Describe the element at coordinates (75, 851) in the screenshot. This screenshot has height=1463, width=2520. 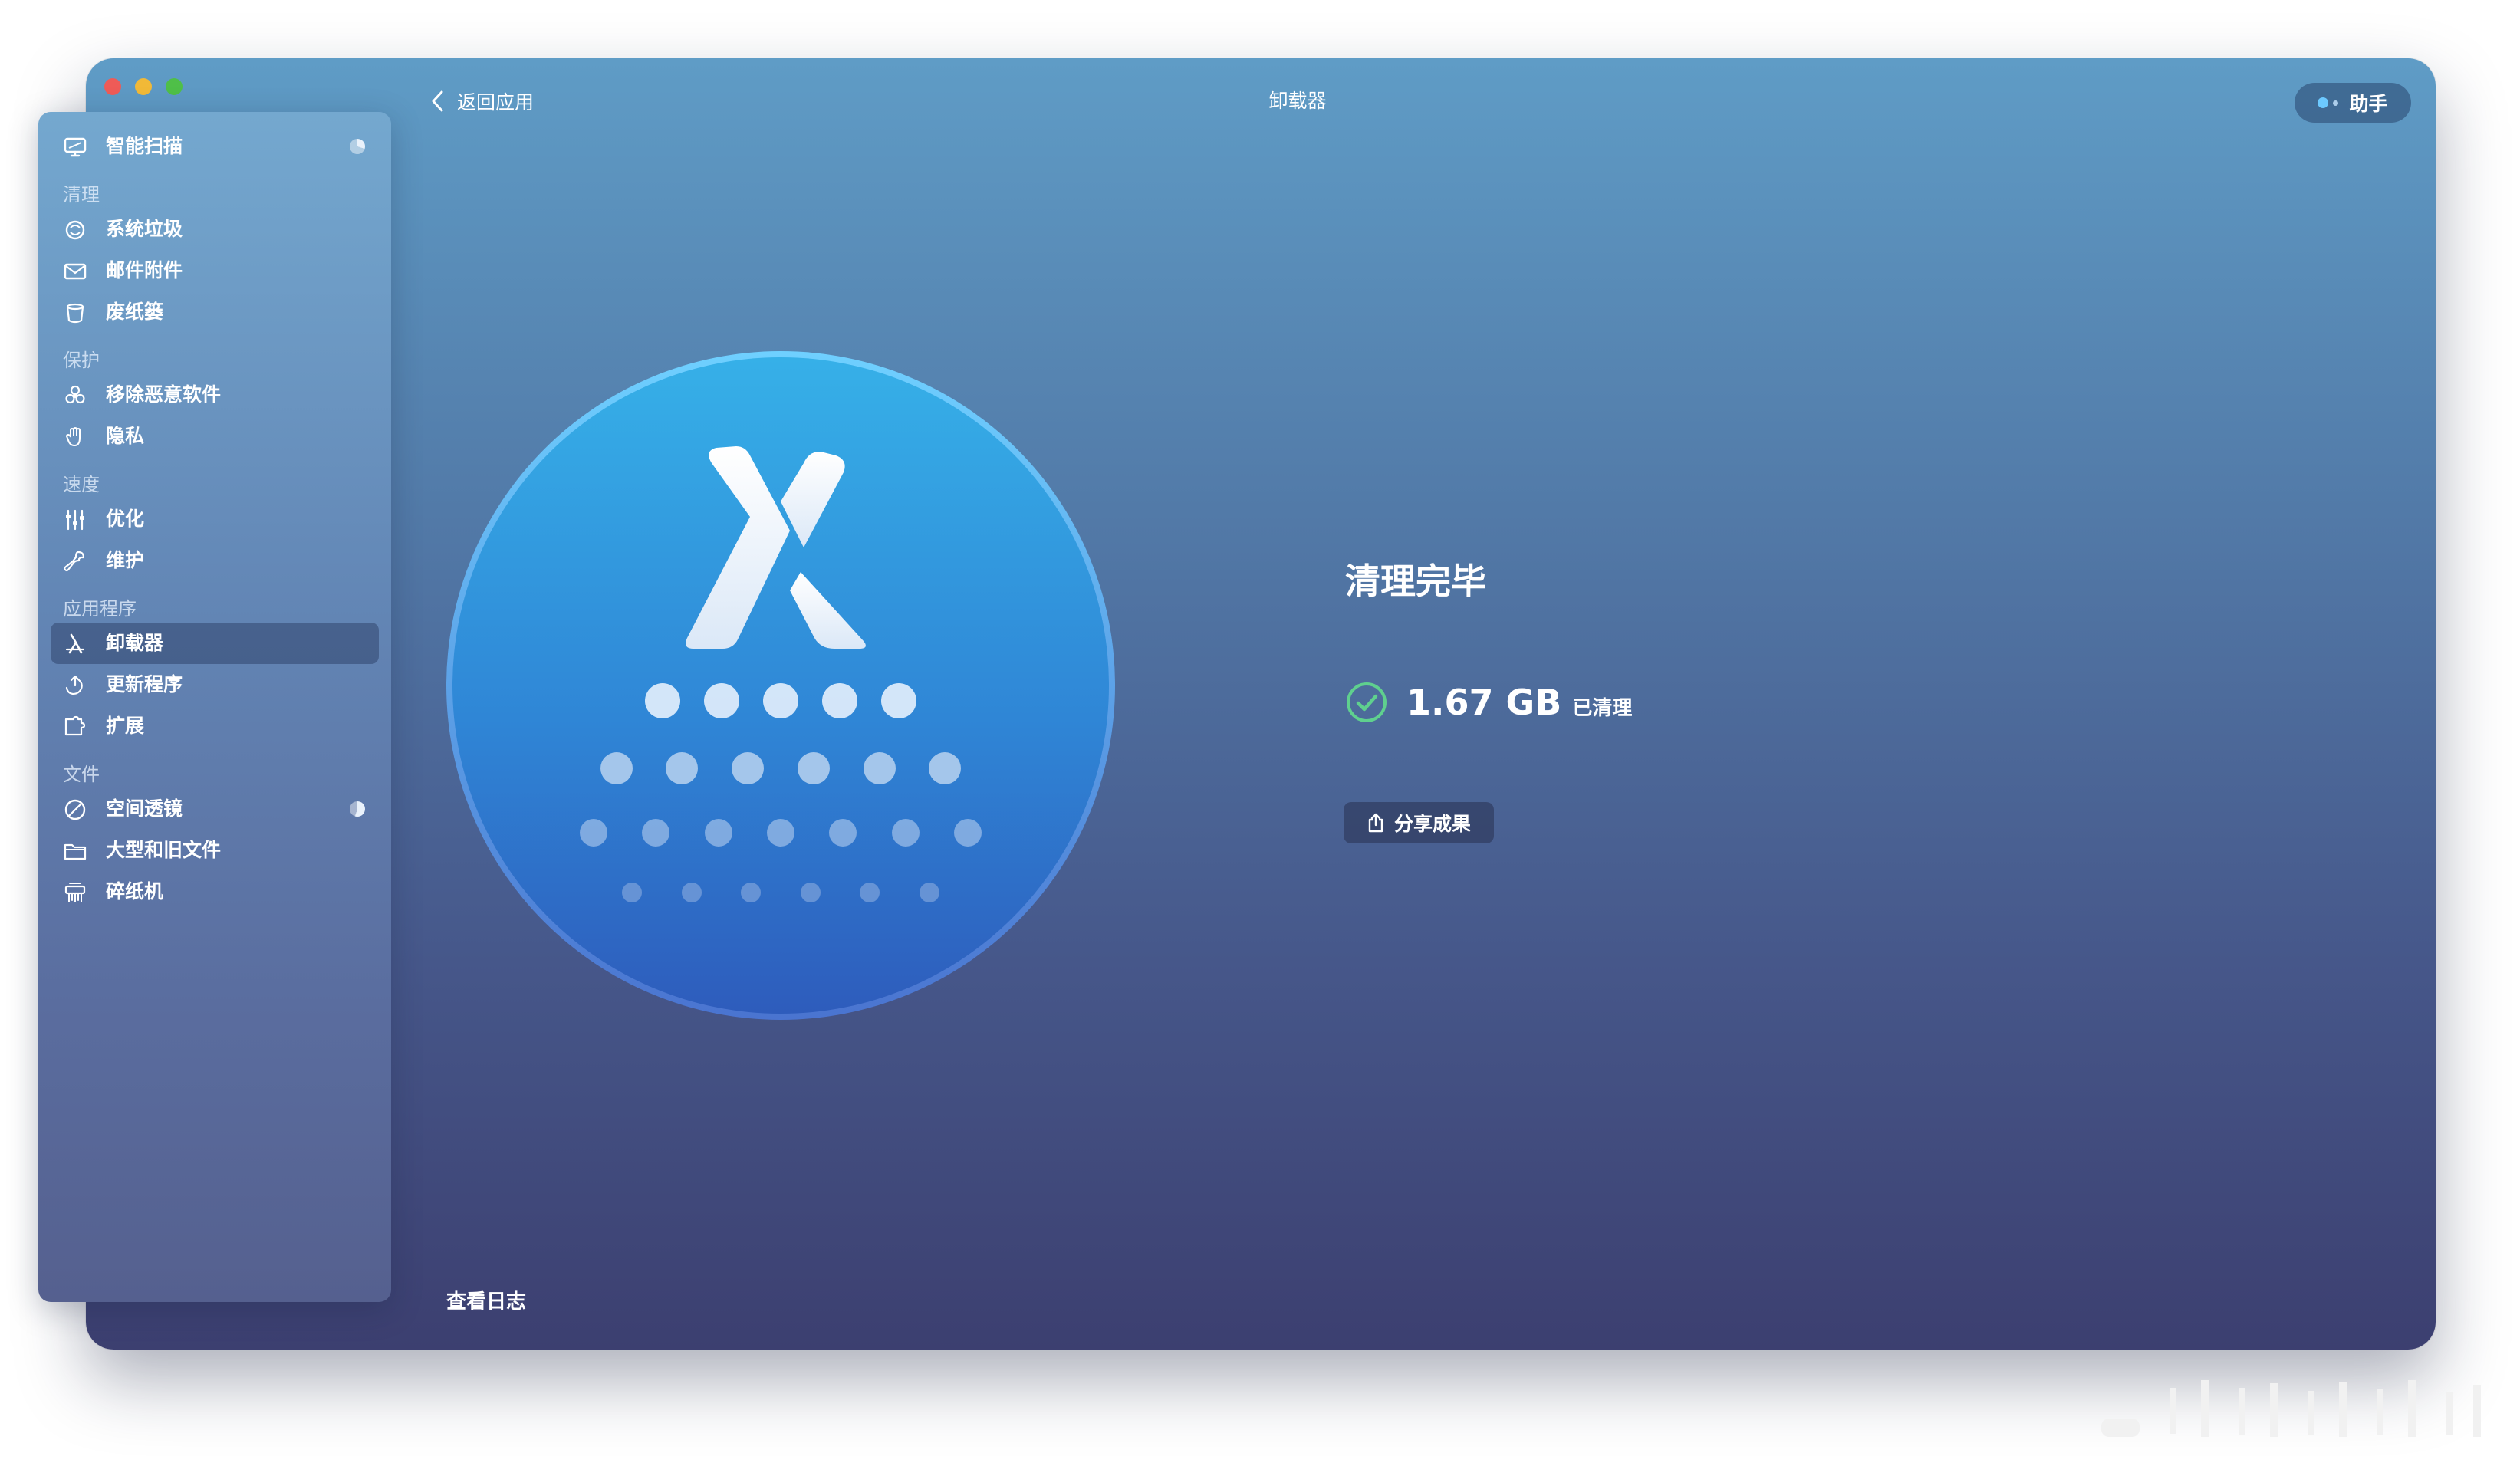
I see `folder-icon` at that location.